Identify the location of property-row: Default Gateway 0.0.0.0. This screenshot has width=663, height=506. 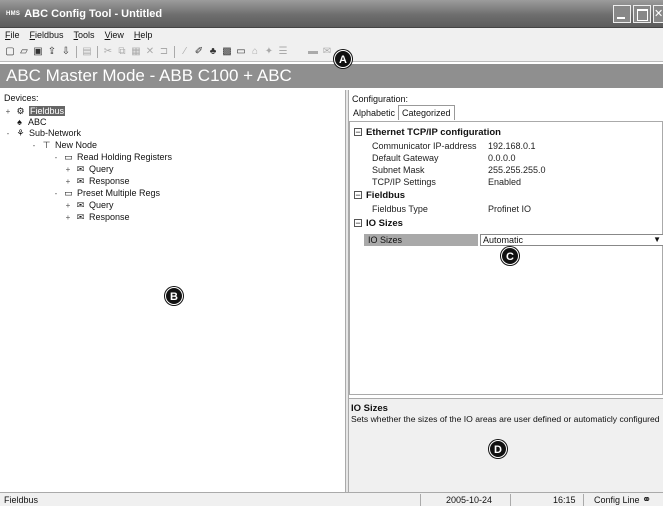
(504, 159).